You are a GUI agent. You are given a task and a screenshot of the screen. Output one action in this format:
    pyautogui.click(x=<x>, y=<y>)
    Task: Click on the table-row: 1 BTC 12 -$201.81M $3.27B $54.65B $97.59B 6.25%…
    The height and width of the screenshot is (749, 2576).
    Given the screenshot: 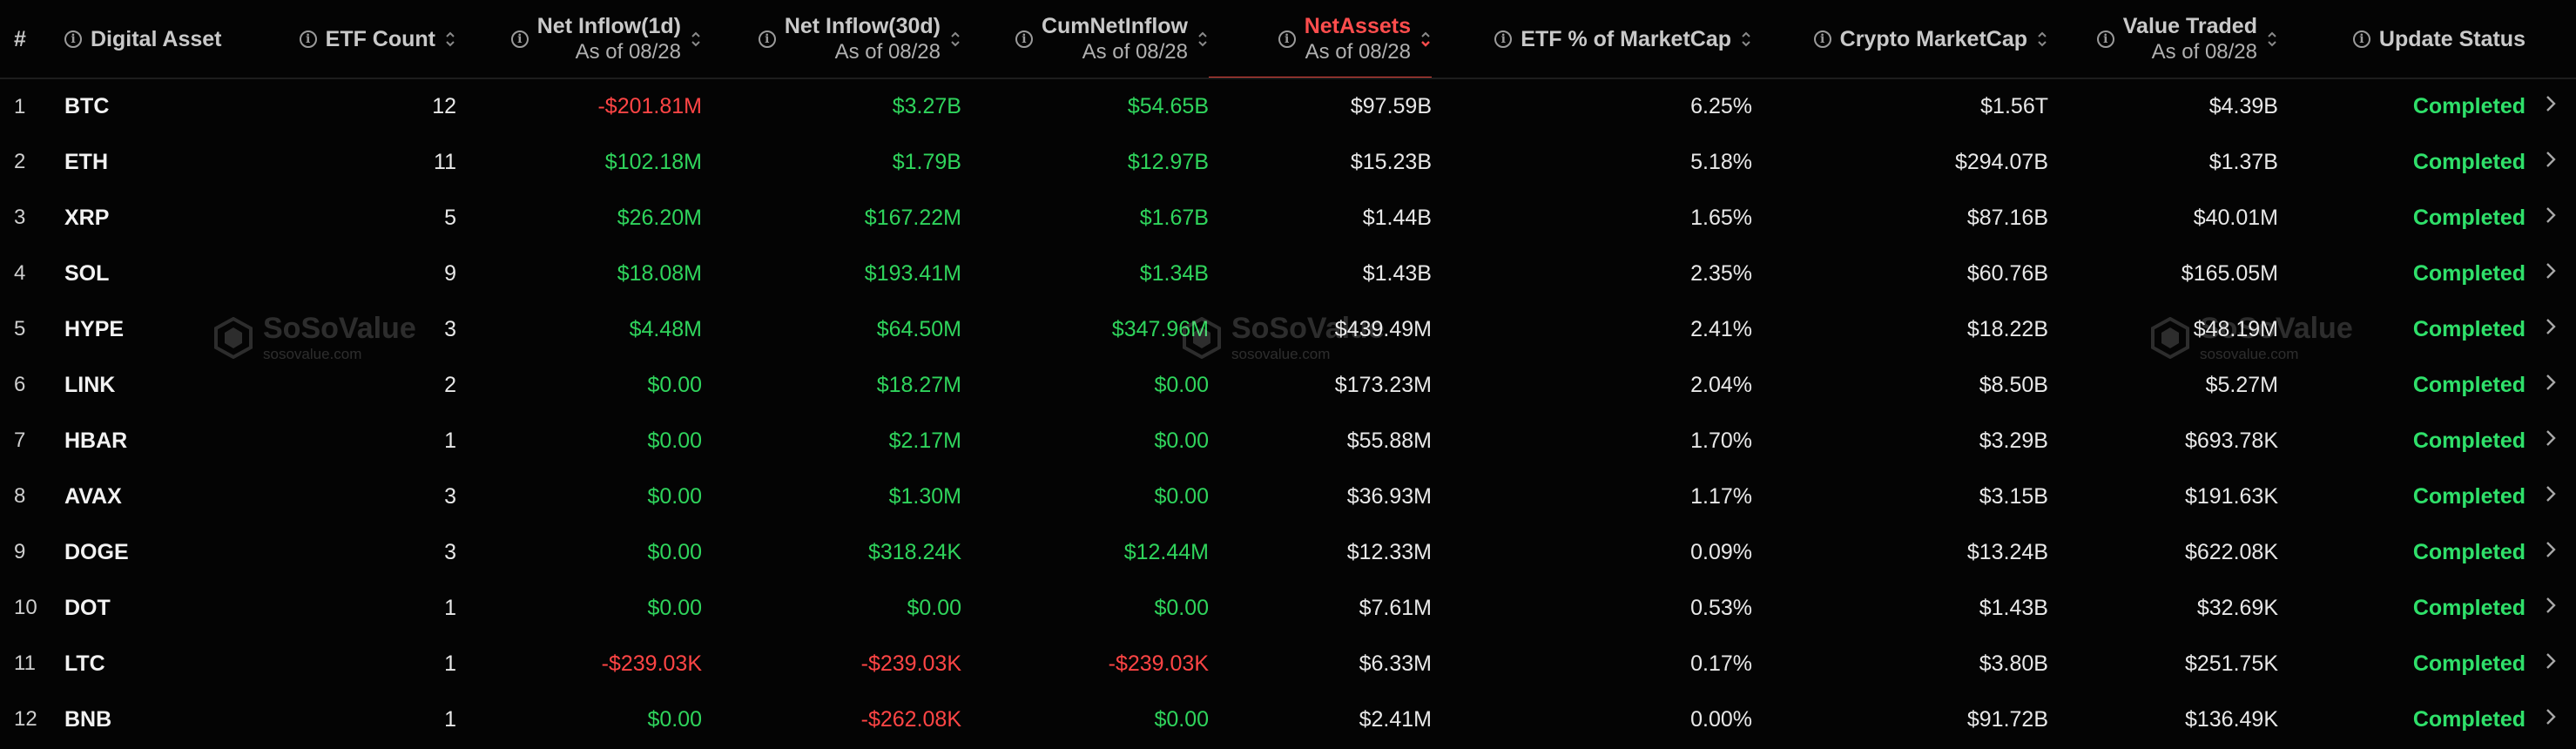 What is the action you would take?
    pyautogui.click(x=1288, y=106)
    